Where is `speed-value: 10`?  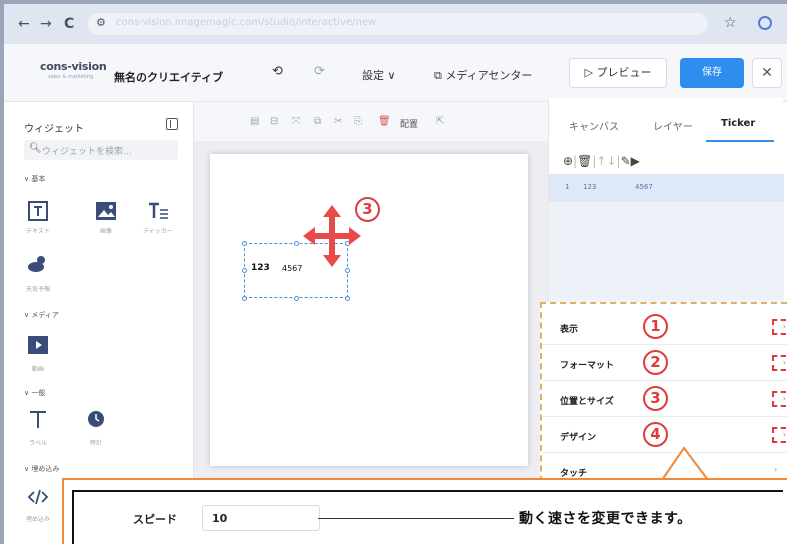
speed-value: 10 is located at coordinates (219, 518).